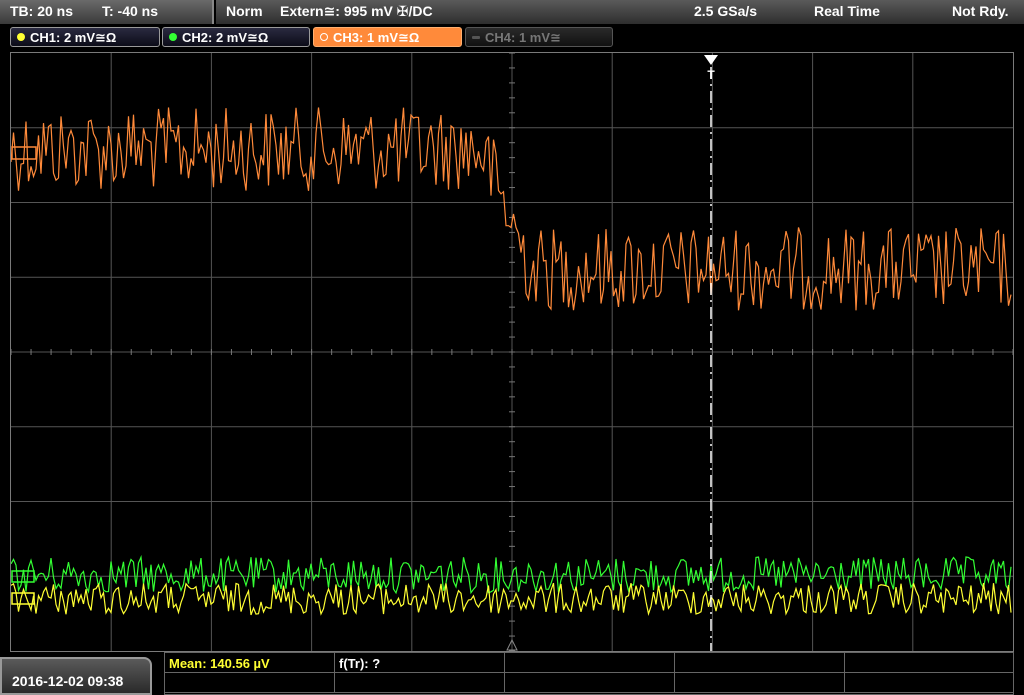 The image size is (1024, 695). I want to click on trigger-marker-label: T, so click(711, 75).